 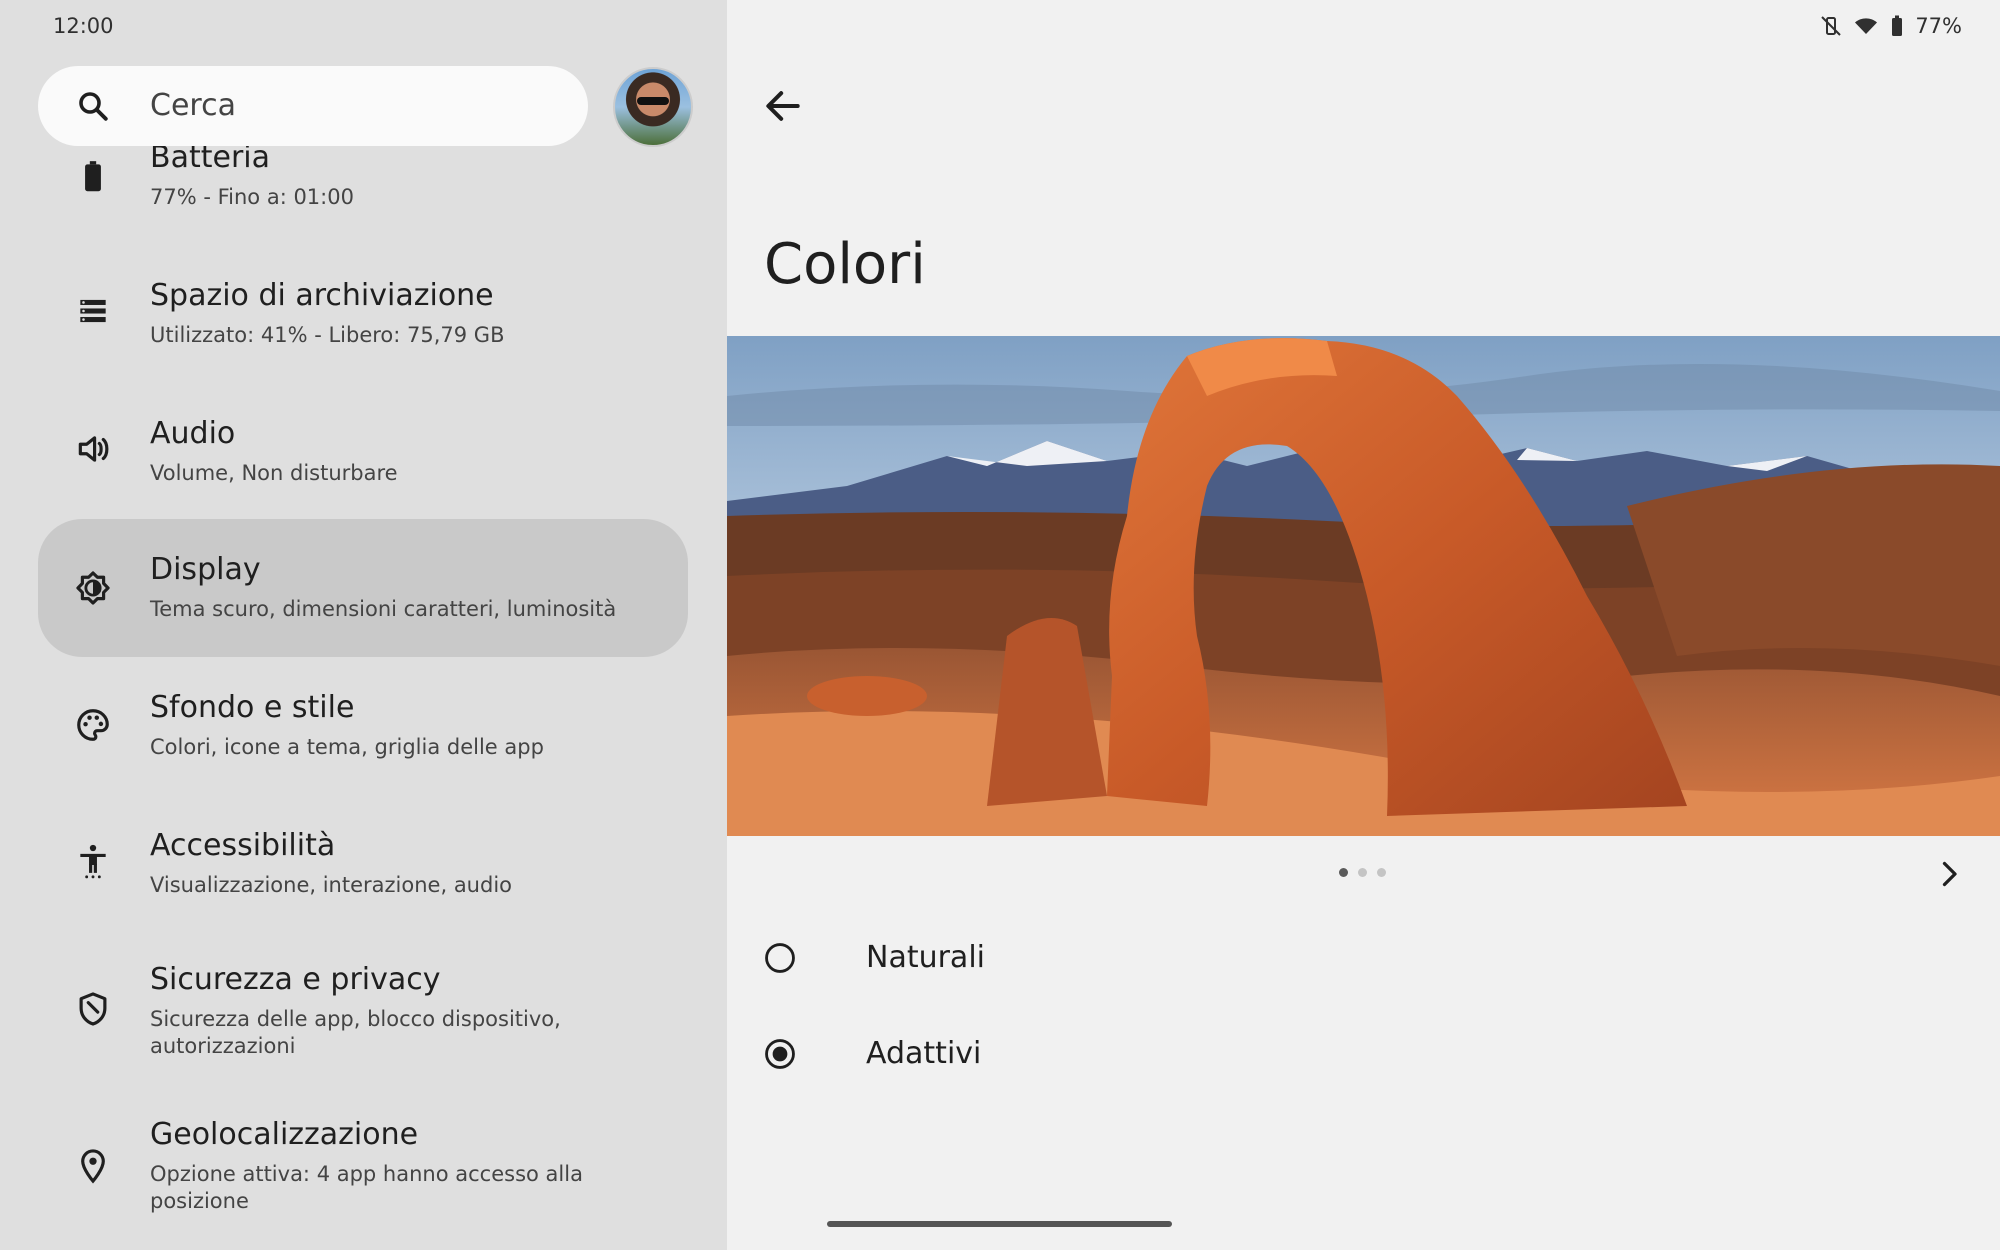 What do you see at coordinates (205, 569) in the screenshot?
I see `settings-item-title: Display` at bounding box center [205, 569].